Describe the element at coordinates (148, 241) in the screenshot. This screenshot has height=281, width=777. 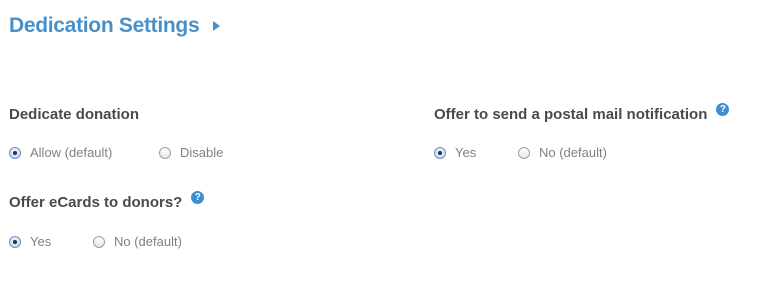
I see `ecards-no-label: No (default)` at that location.